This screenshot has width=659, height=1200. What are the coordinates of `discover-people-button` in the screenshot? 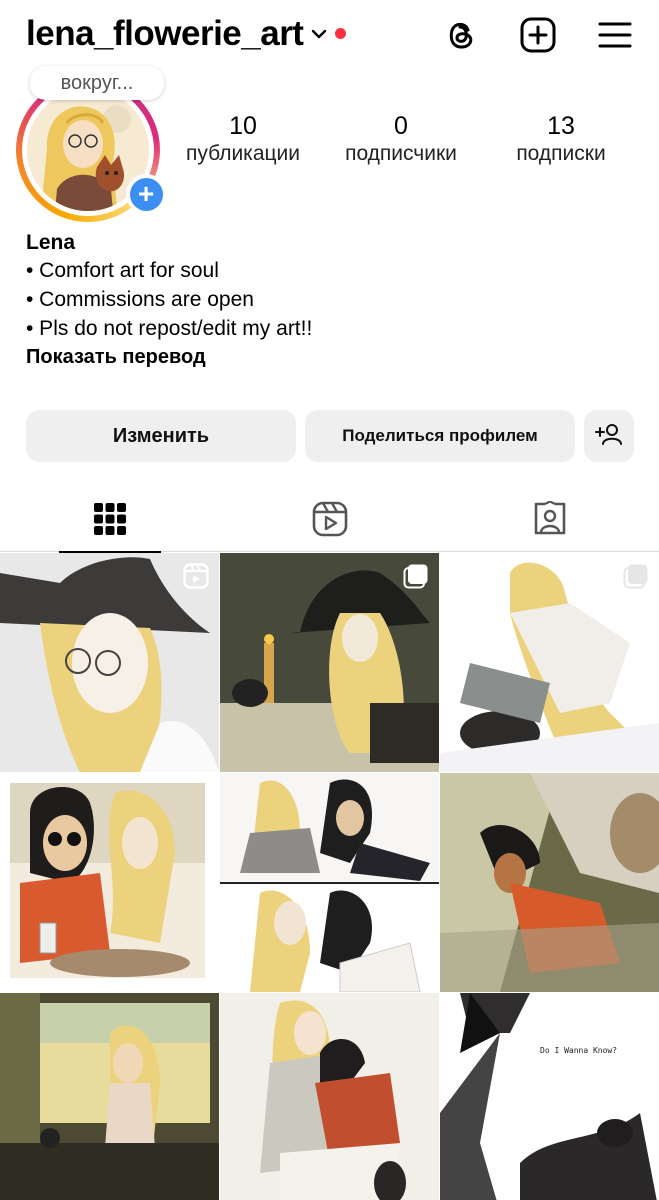 It's located at (609, 436).